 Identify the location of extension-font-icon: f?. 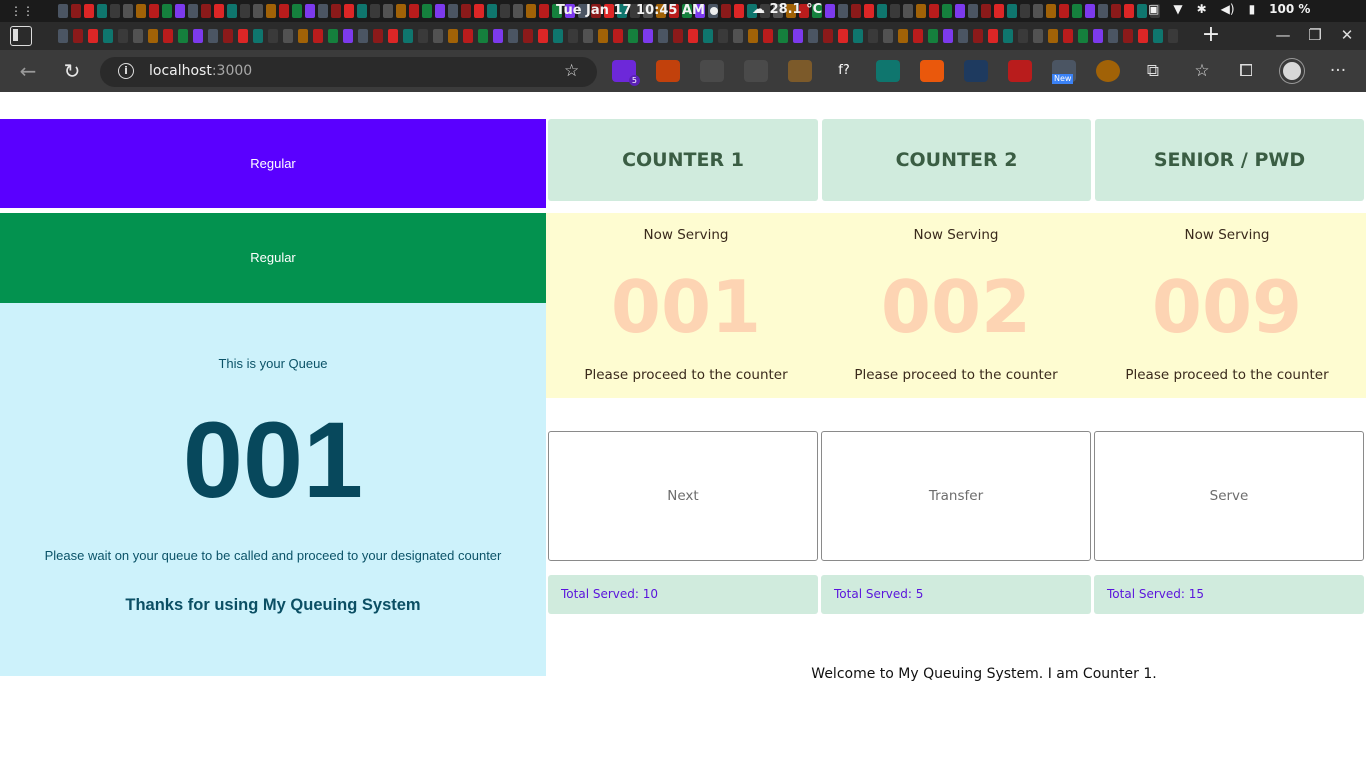
(844, 71).